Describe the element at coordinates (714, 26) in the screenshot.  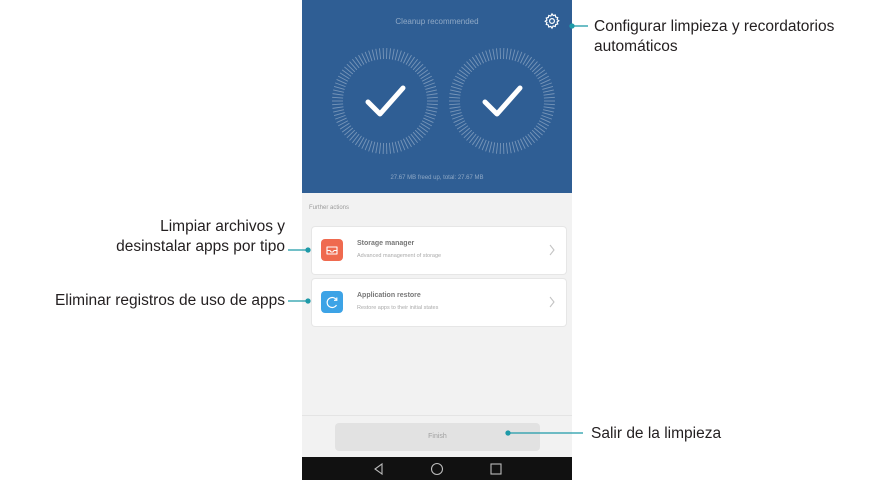
I see `settings-annotation-line1: Configurar limpieza y recordatorios` at that location.